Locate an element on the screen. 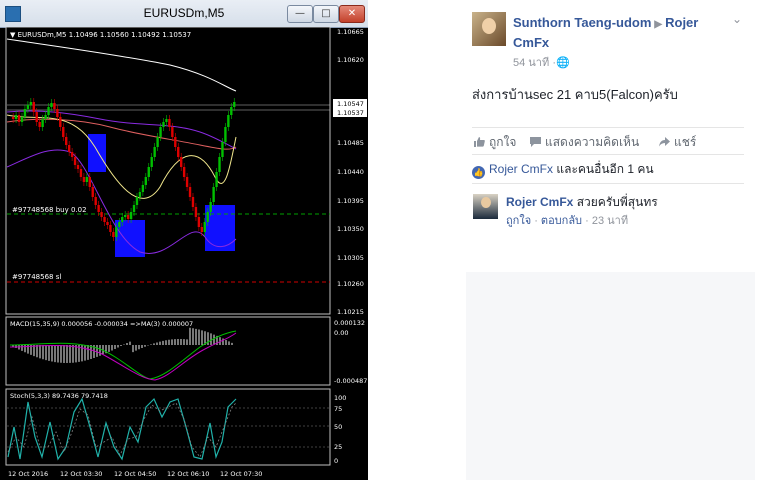  stoch-label: Stoch(5,3,3) 89.7436 79.7418 is located at coordinates (59, 396).